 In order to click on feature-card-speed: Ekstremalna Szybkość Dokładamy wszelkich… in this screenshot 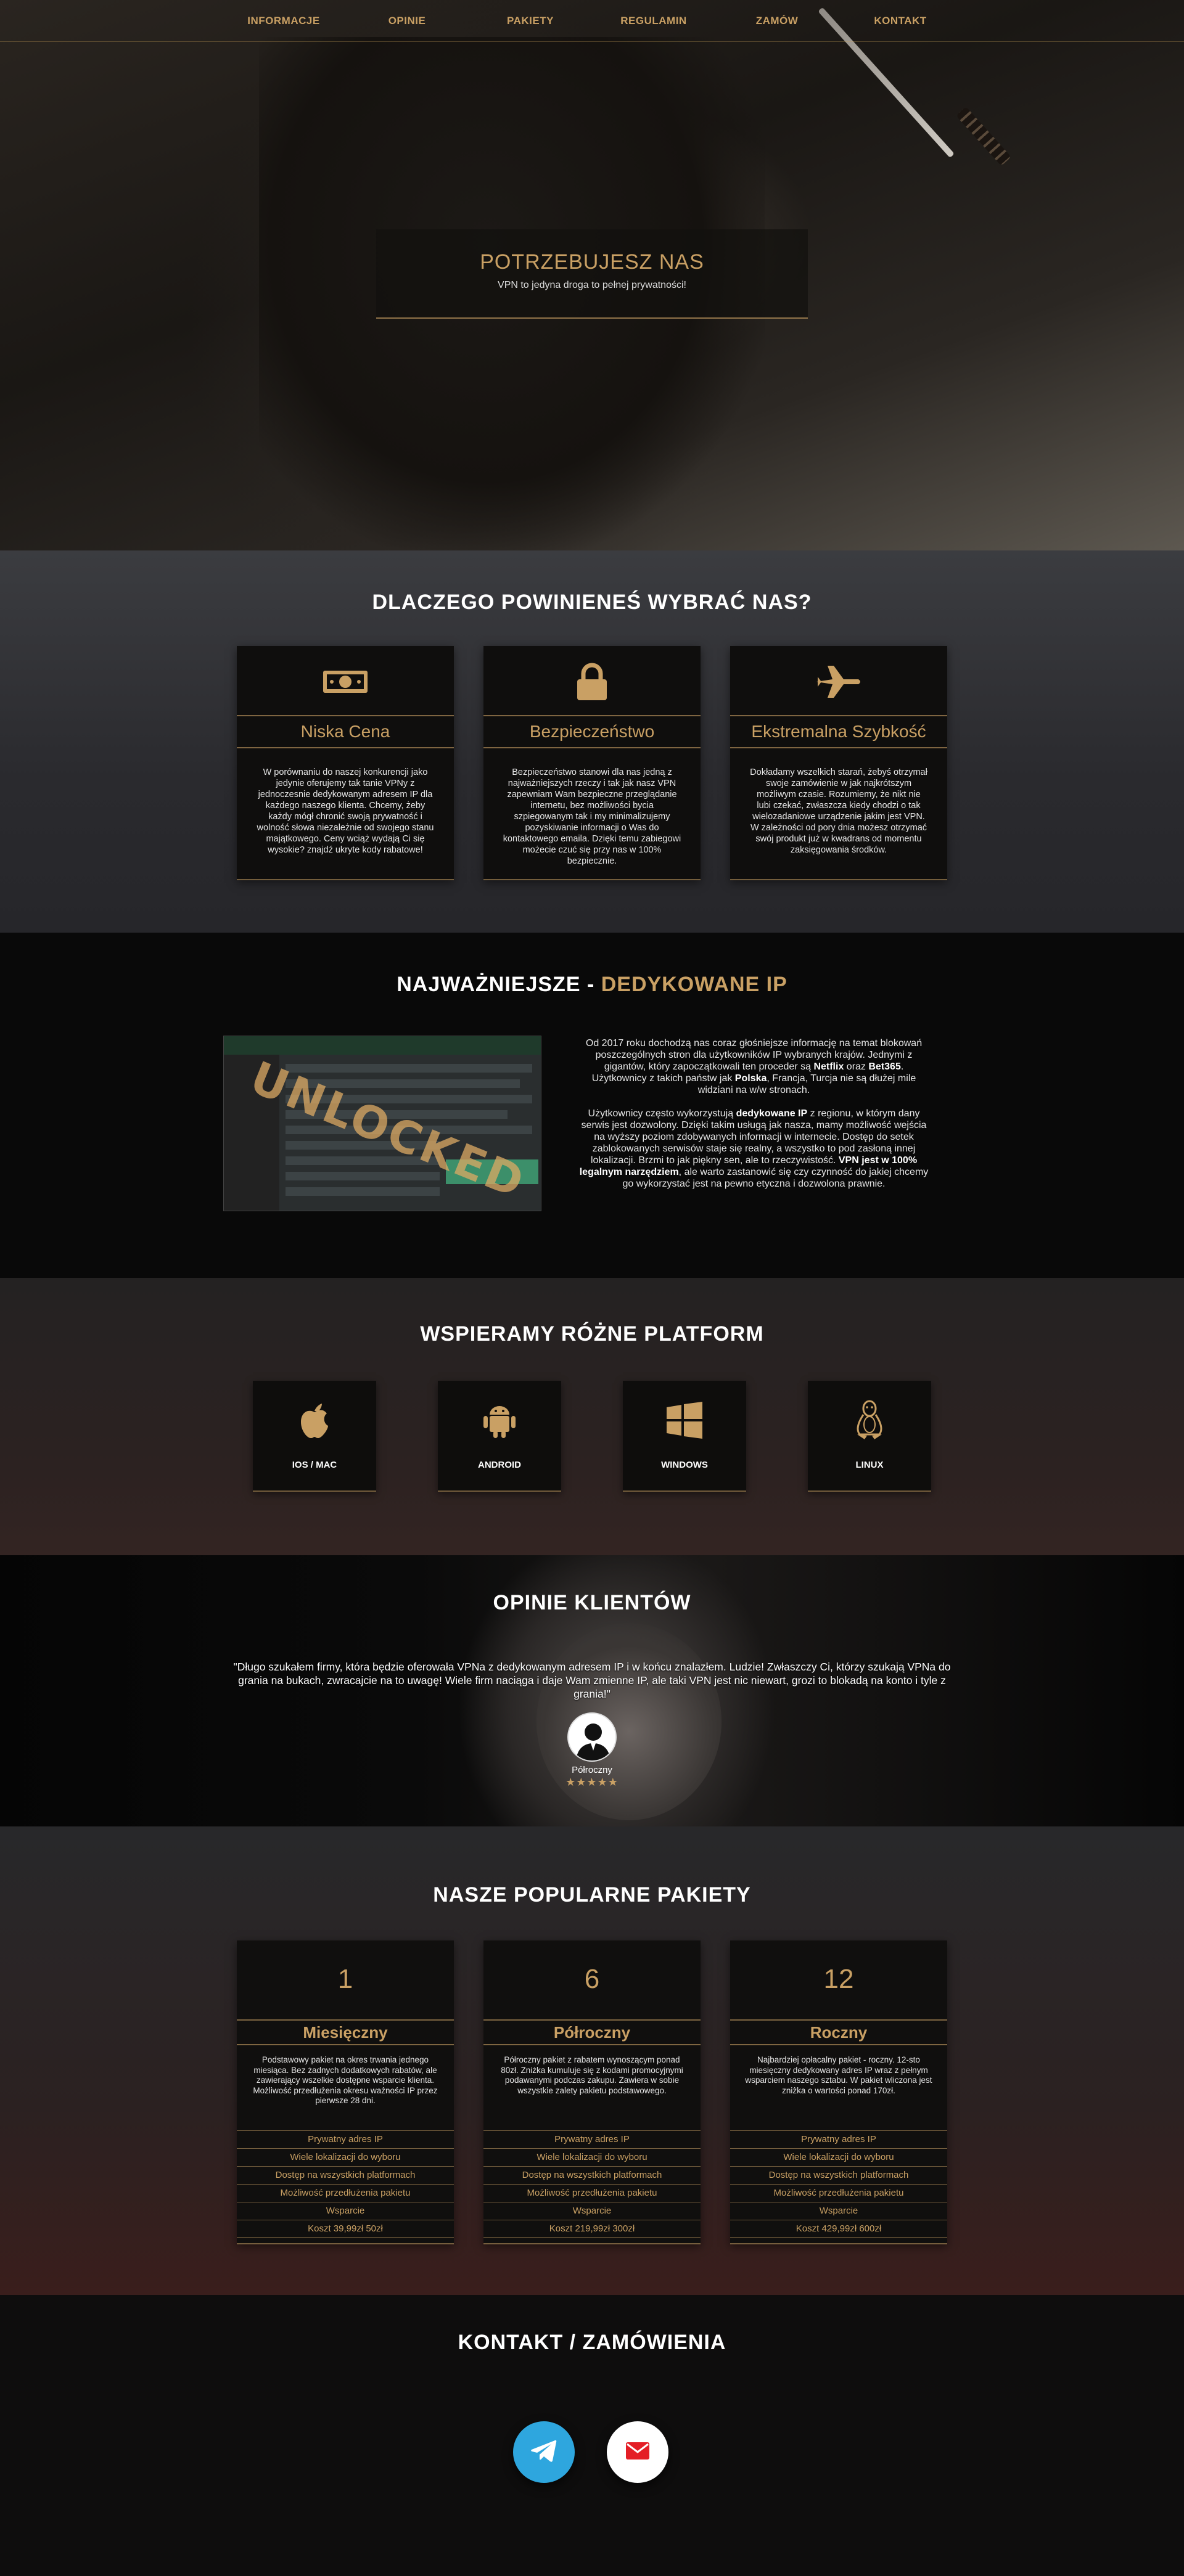, I will do `click(839, 763)`.